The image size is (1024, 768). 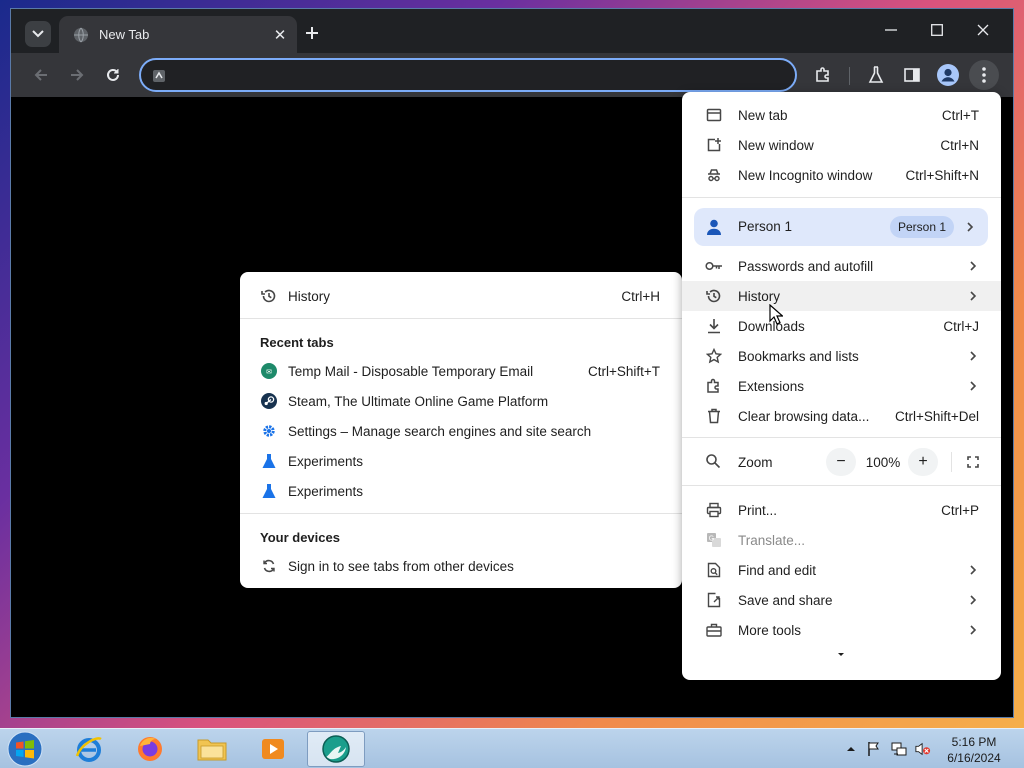 I want to click on menu-item-person: Person 1 Person 1, so click(x=841, y=227).